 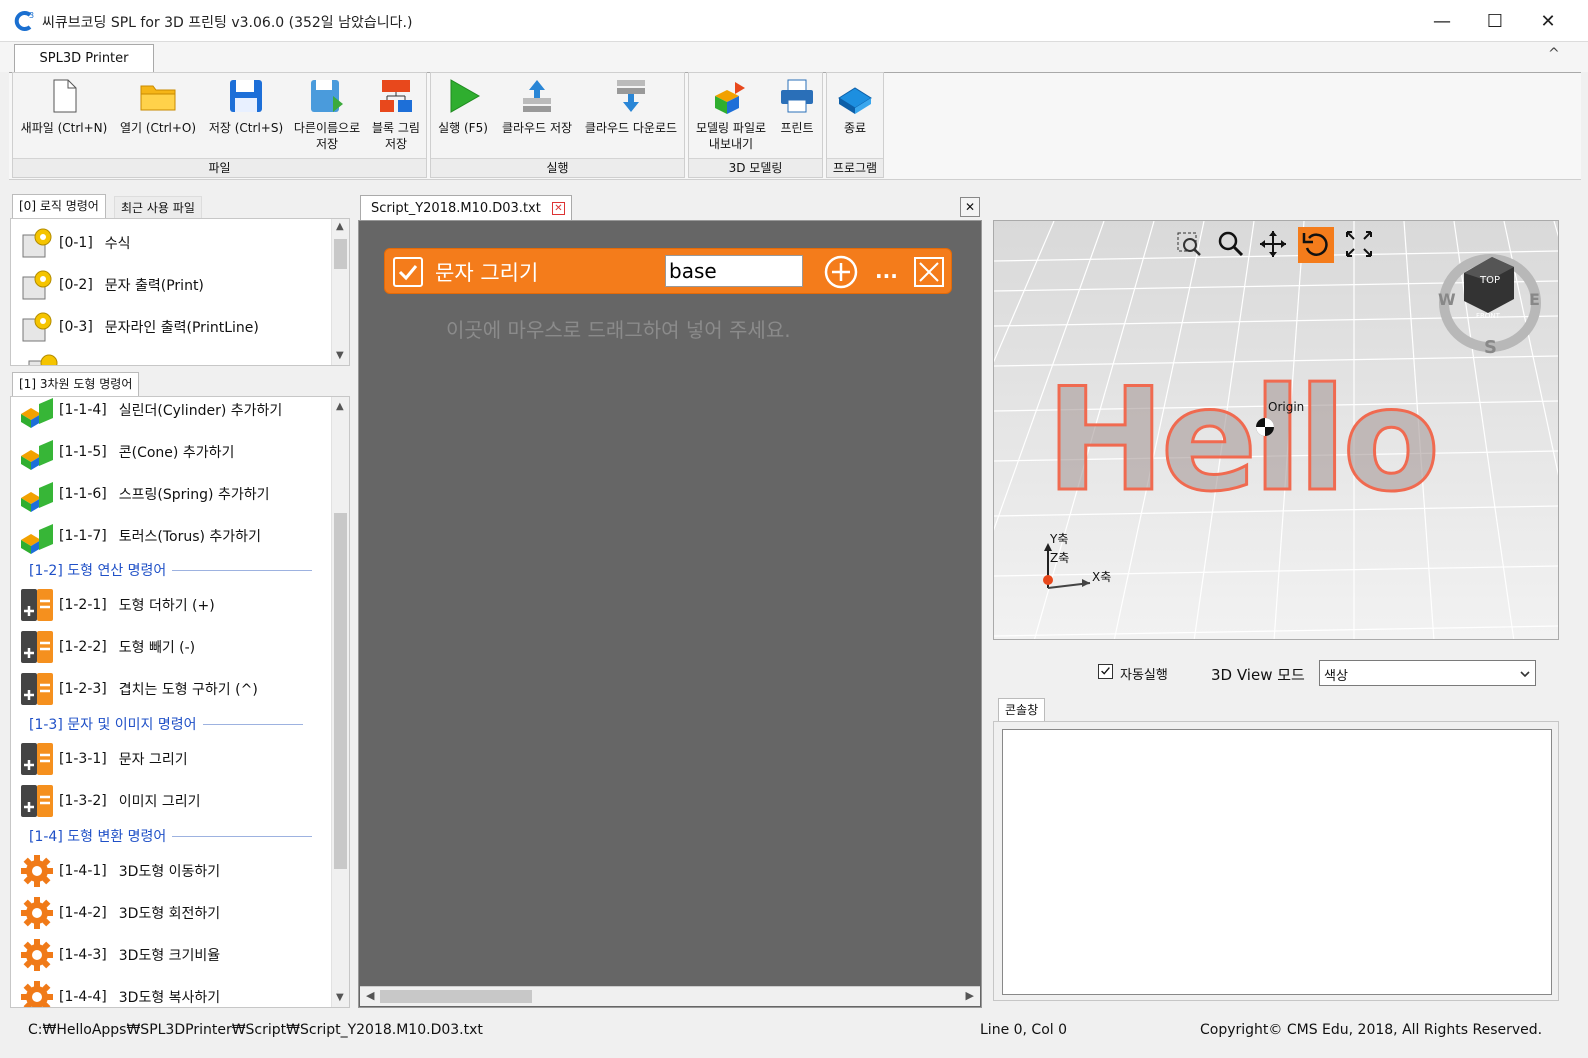 I want to click on logic-list-scrollbar: ▲ ▼, so click(x=340, y=292).